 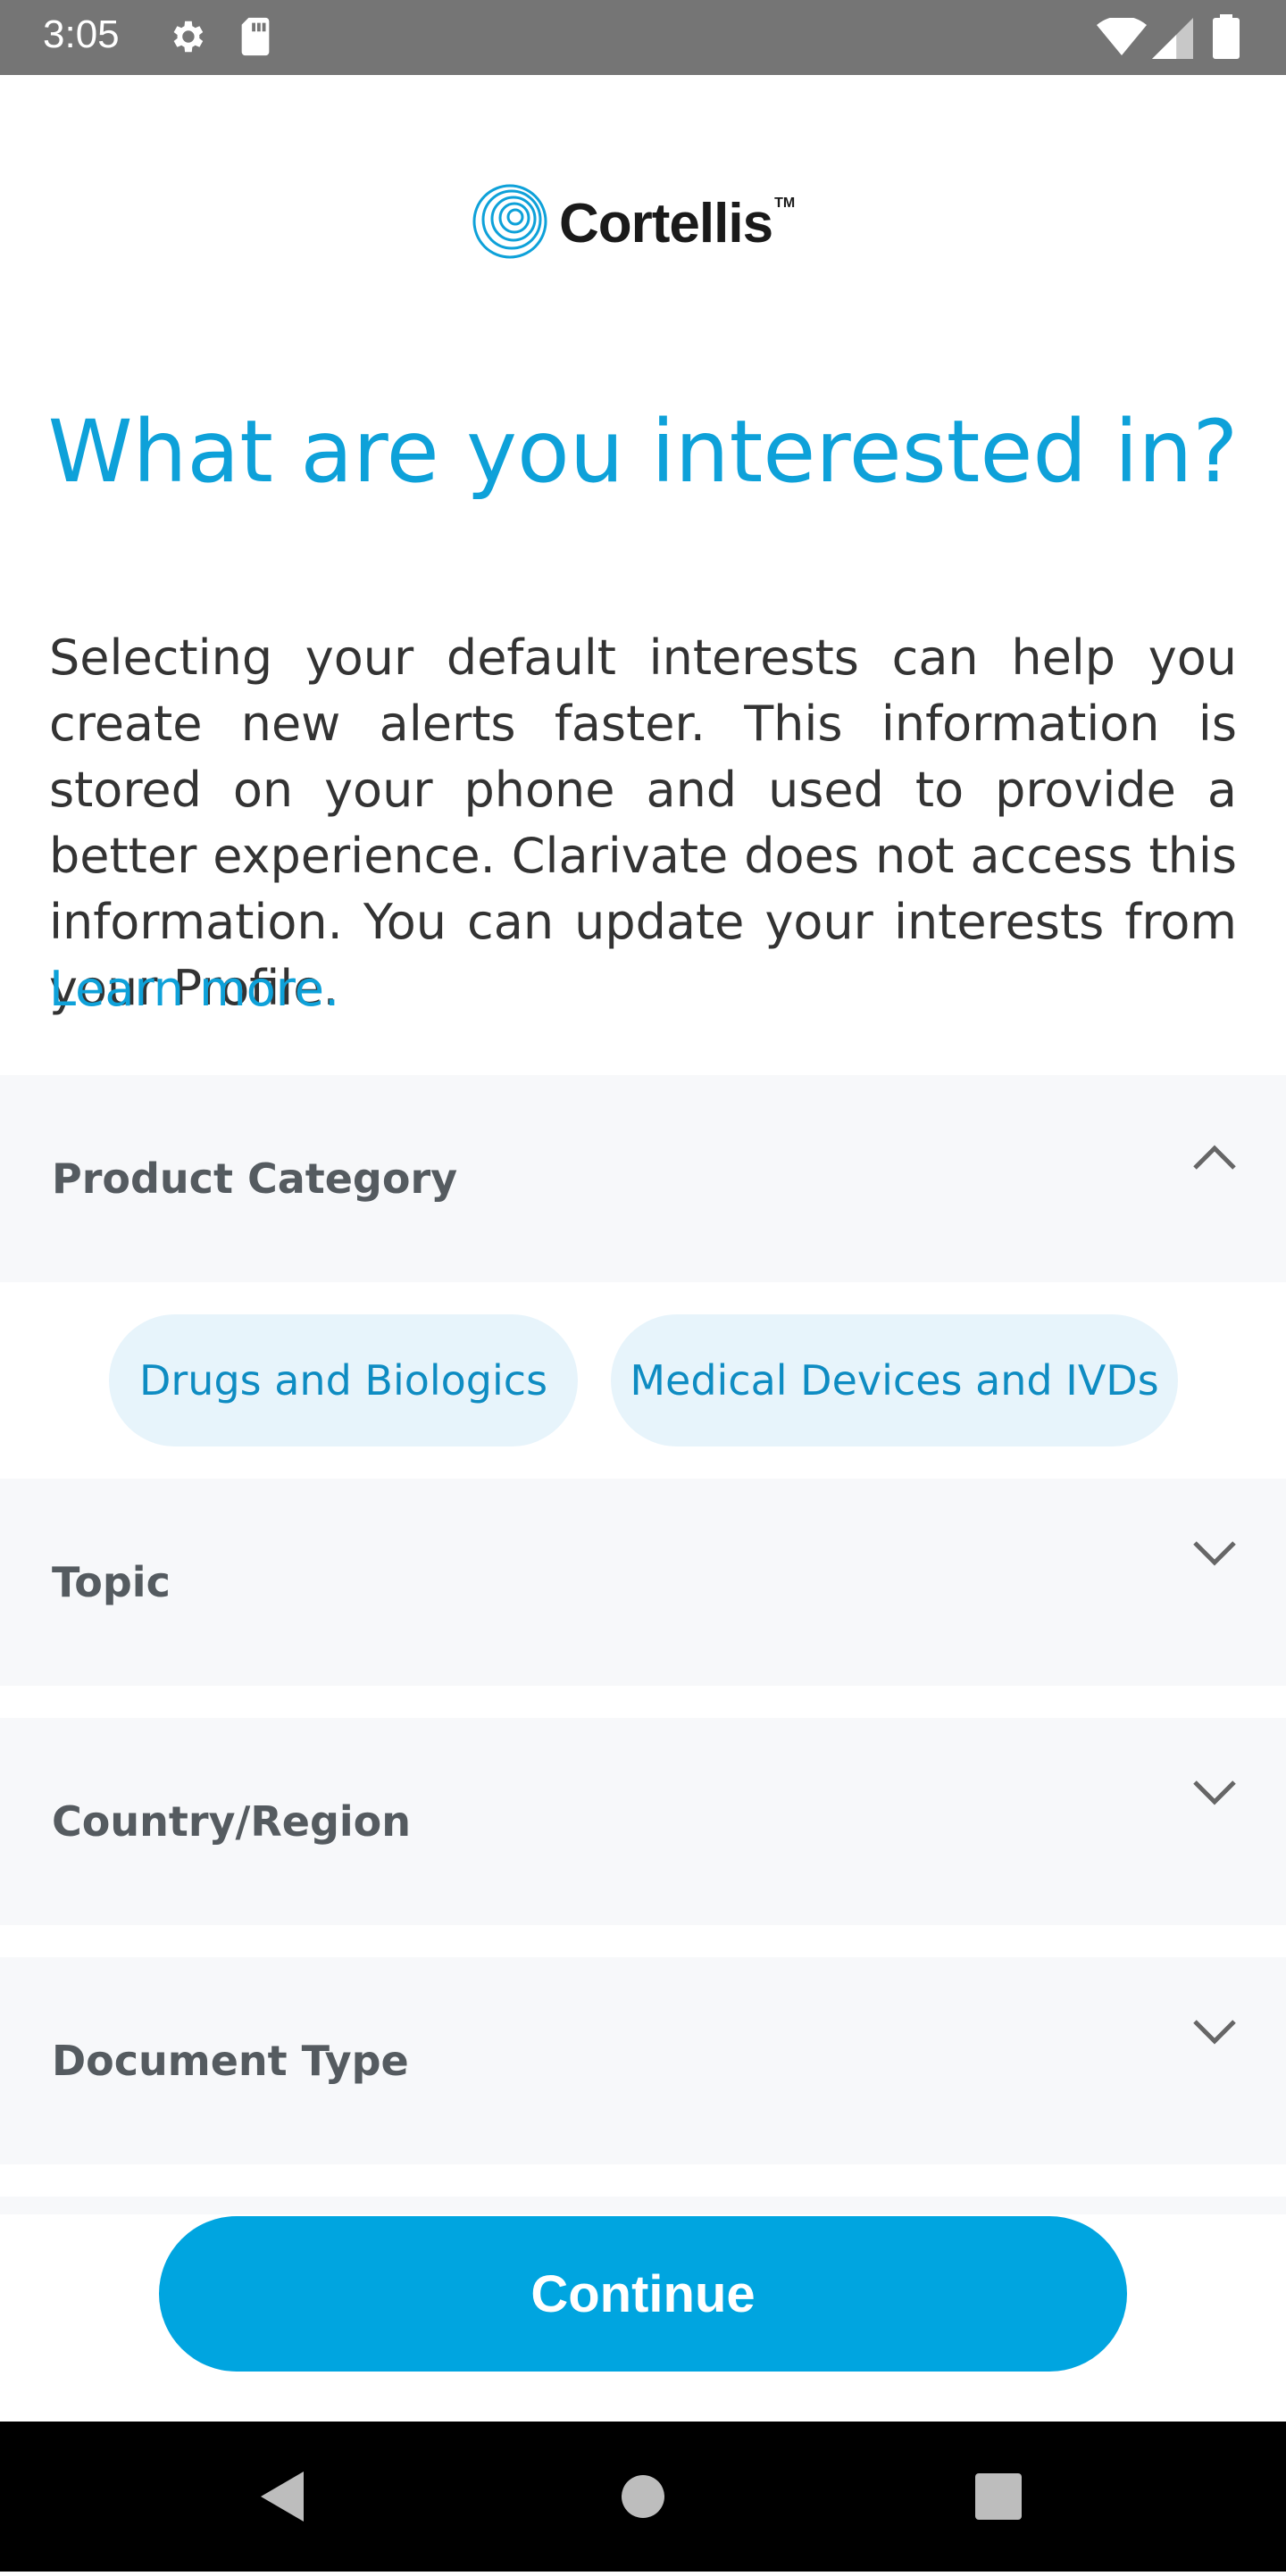 I want to click on signal-icon, so click(x=1172, y=40).